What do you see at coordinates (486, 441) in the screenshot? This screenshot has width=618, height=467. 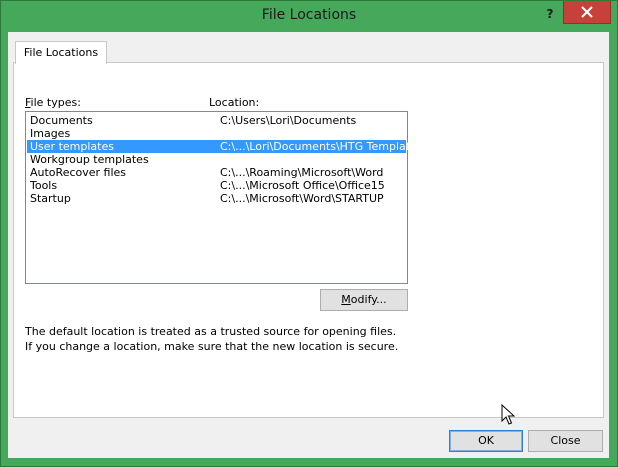 I see `ok-button: OK` at bounding box center [486, 441].